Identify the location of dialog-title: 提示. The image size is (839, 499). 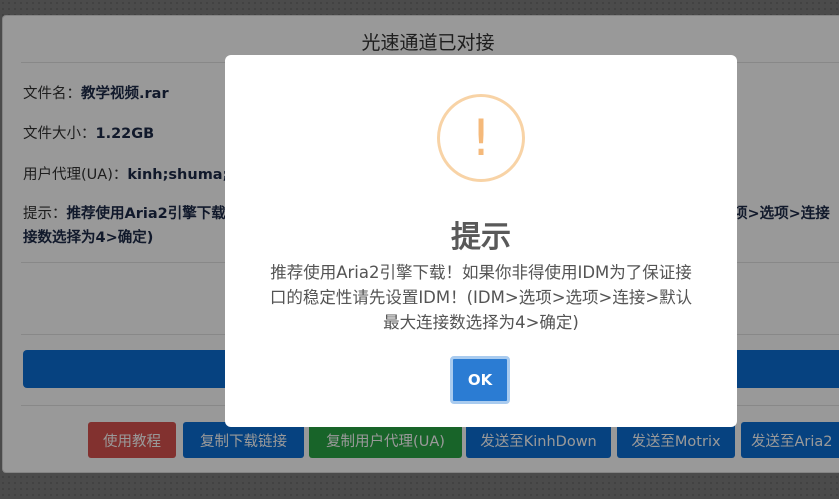
(481, 237).